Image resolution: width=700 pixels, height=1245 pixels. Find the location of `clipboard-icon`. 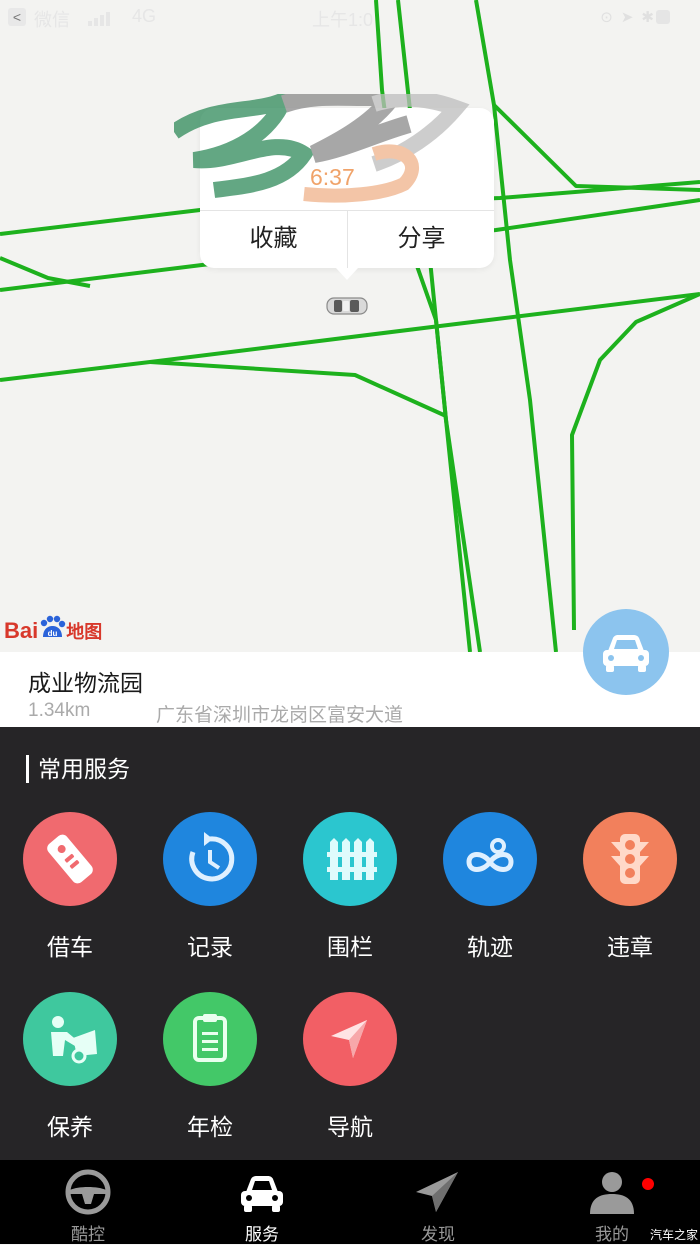

clipboard-icon is located at coordinates (210, 1038).